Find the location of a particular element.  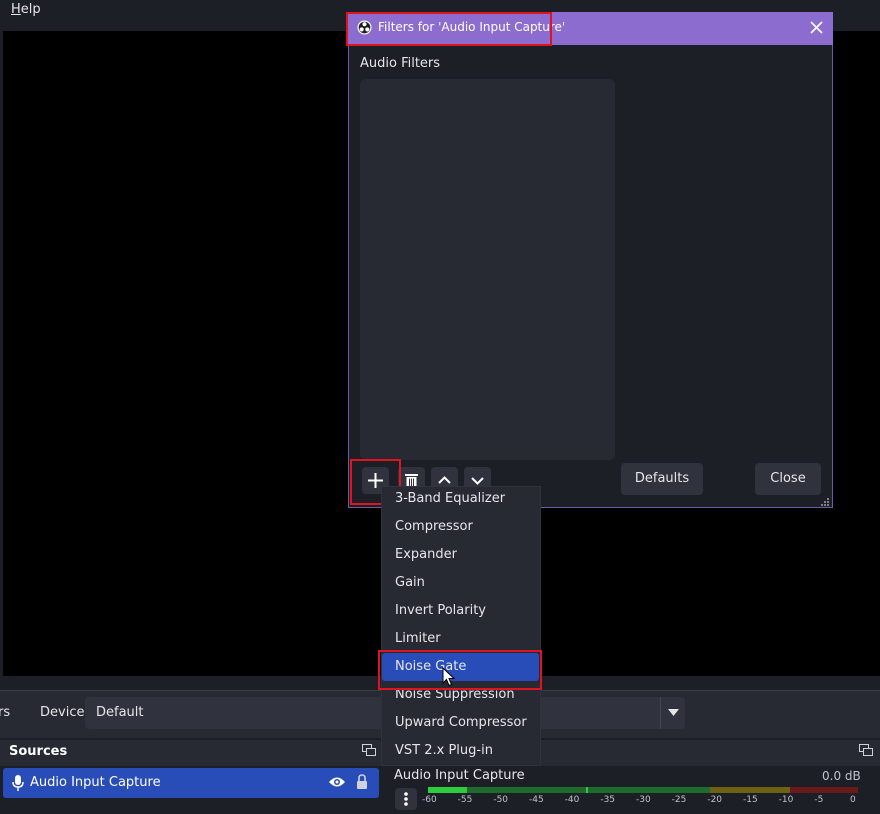

close-button: Close is located at coordinates (788, 479).